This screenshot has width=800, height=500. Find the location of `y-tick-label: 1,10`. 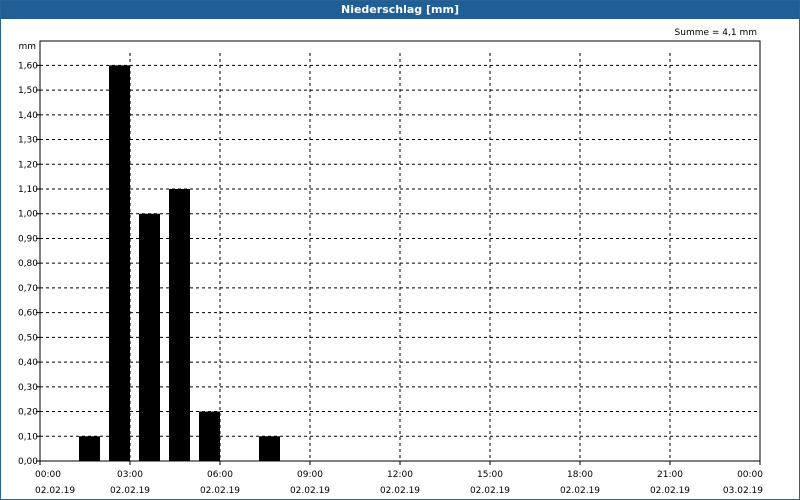

y-tick-label: 1,10 is located at coordinates (28, 190).